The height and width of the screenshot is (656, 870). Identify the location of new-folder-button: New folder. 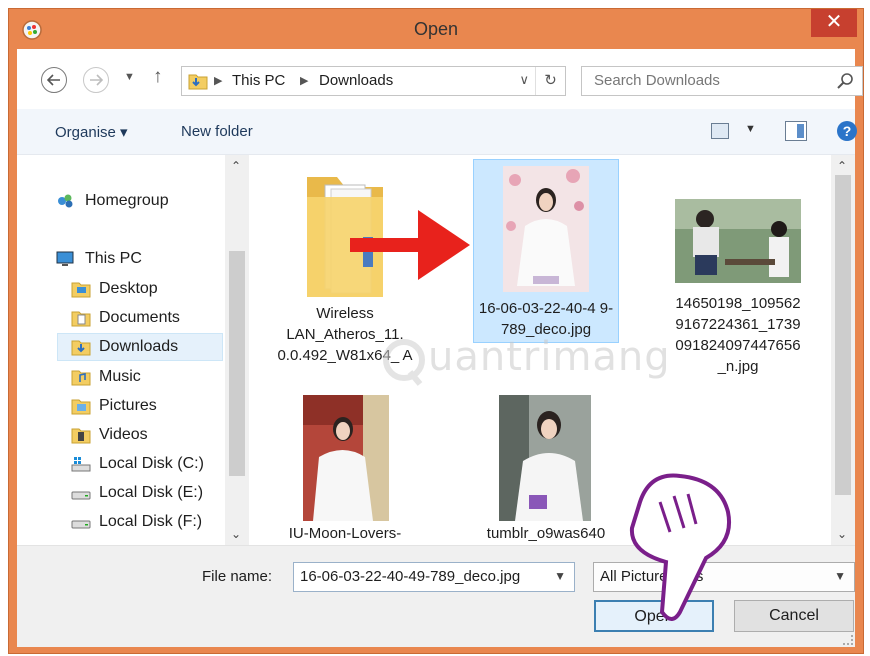
(217, 131).